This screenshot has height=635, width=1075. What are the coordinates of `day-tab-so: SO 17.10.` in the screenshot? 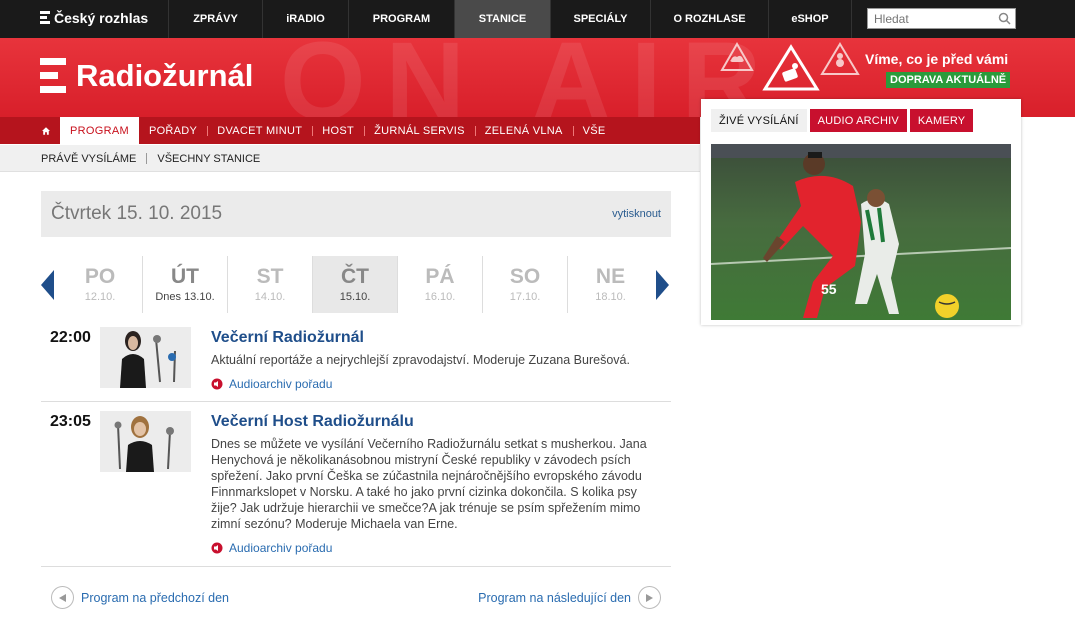 It's located at (525, 284).